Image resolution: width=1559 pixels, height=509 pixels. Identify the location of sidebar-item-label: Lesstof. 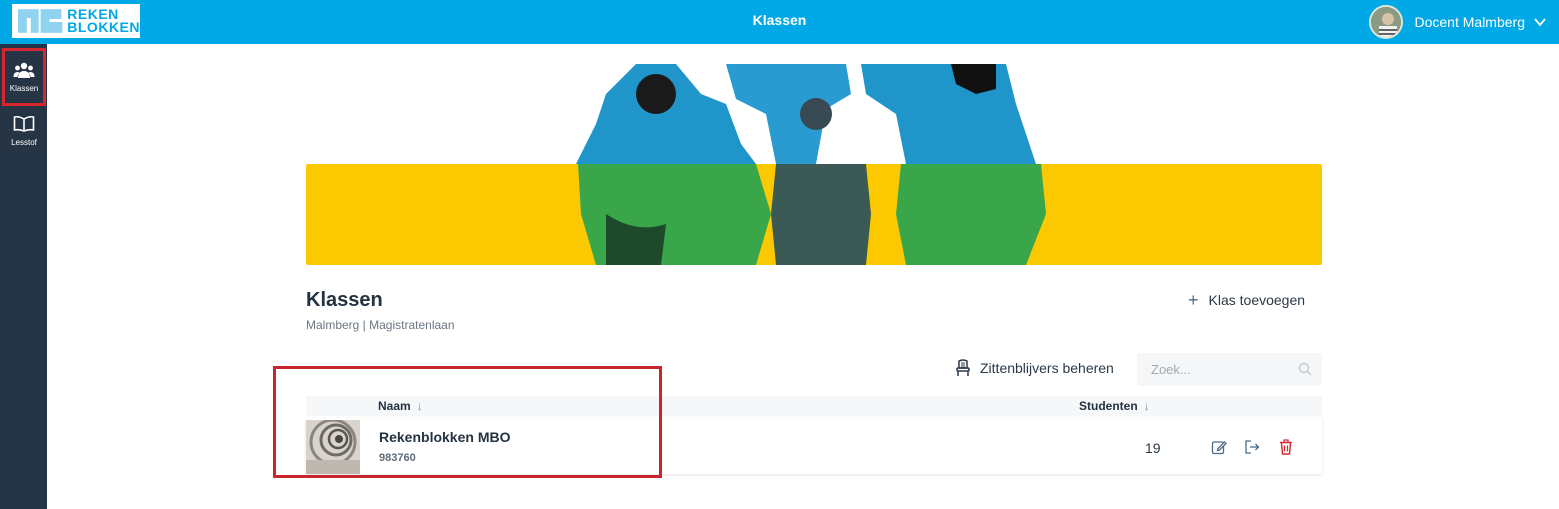
(24, 142).